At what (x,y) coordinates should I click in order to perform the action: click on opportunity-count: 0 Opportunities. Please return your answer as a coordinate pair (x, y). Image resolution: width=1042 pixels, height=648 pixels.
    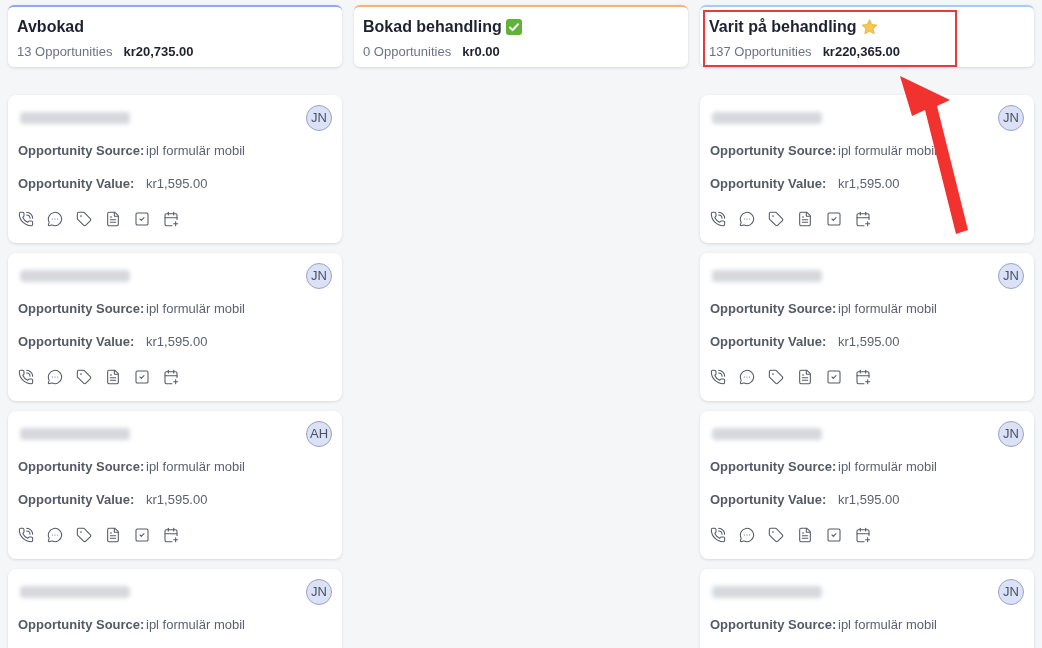
    Looking at the image, I should click on (407, 52).